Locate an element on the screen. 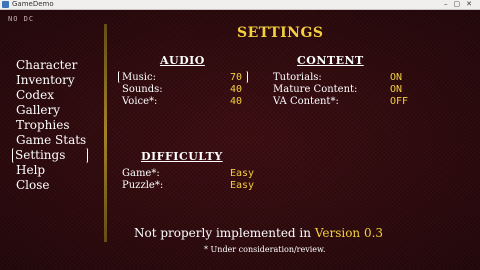 Image resolution: width=480 pixels, height=270 pixels. menu-item-game-stats: Game Stats is located at coordinates (51, 140).